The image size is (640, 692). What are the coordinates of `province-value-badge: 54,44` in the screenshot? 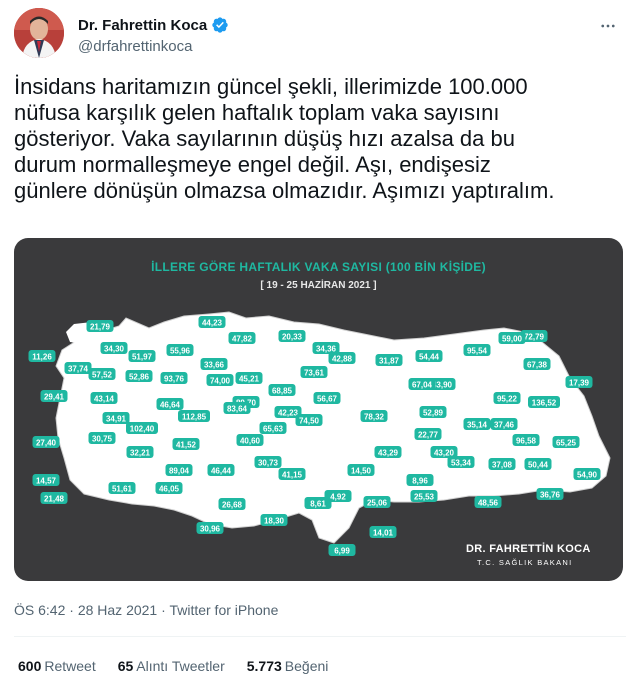 It's located at (429, 356).